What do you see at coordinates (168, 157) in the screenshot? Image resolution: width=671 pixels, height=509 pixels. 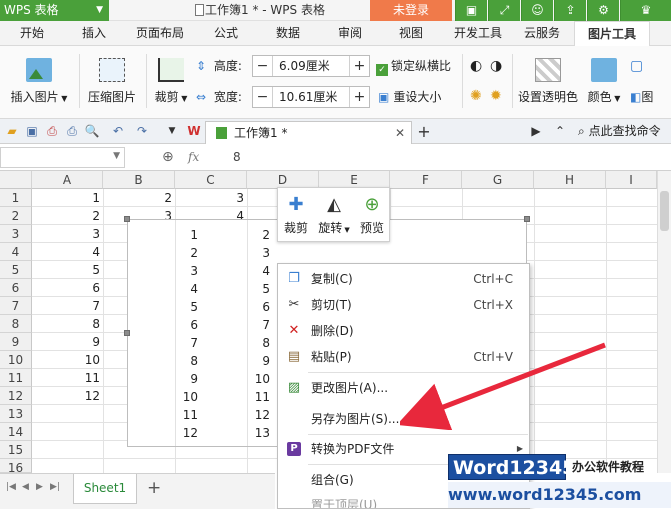 I see `zoom-icon: ⊕` at bounding box center [168, 157].